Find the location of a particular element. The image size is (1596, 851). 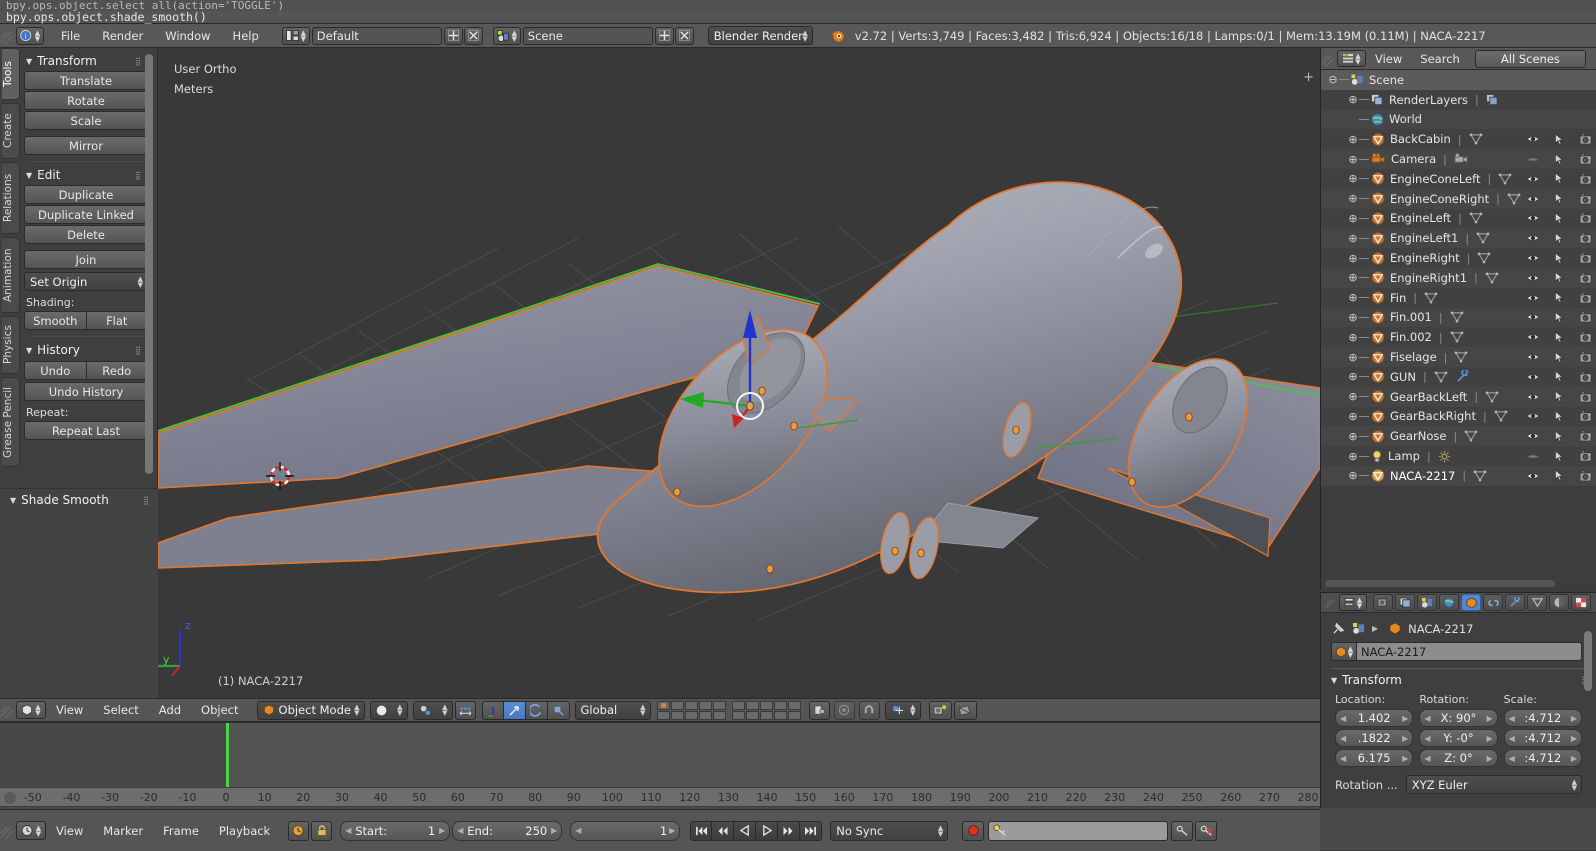

panel-header-shade-smooth: ▼ Shade Smooth ⣿ is located at coordinates (79, 499).